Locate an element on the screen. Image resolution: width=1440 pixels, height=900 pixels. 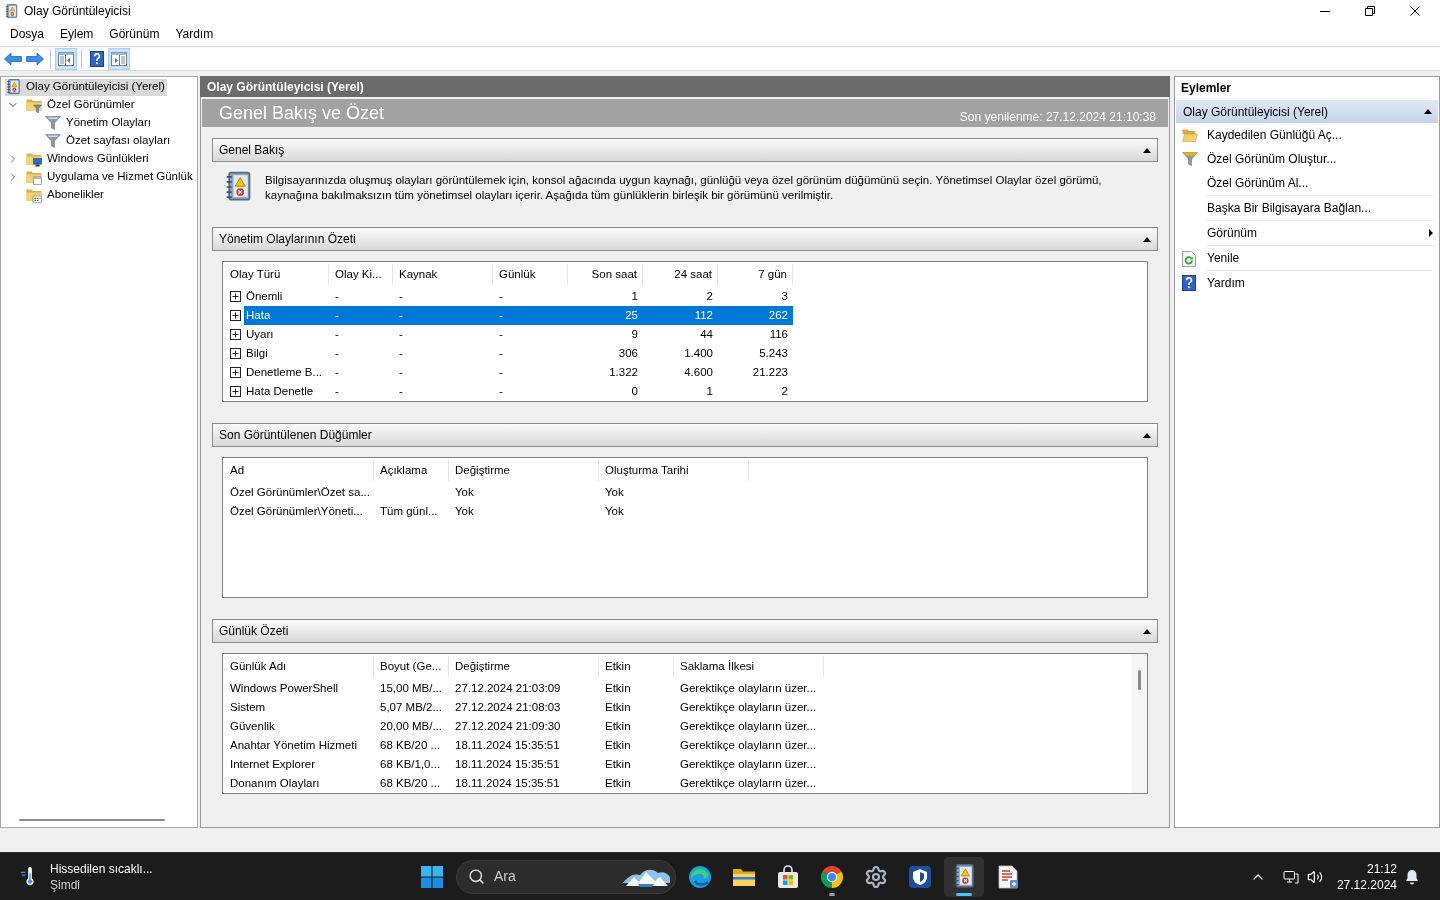
tree-item: Windows Günlükleri is located at coordinates (88, 159).